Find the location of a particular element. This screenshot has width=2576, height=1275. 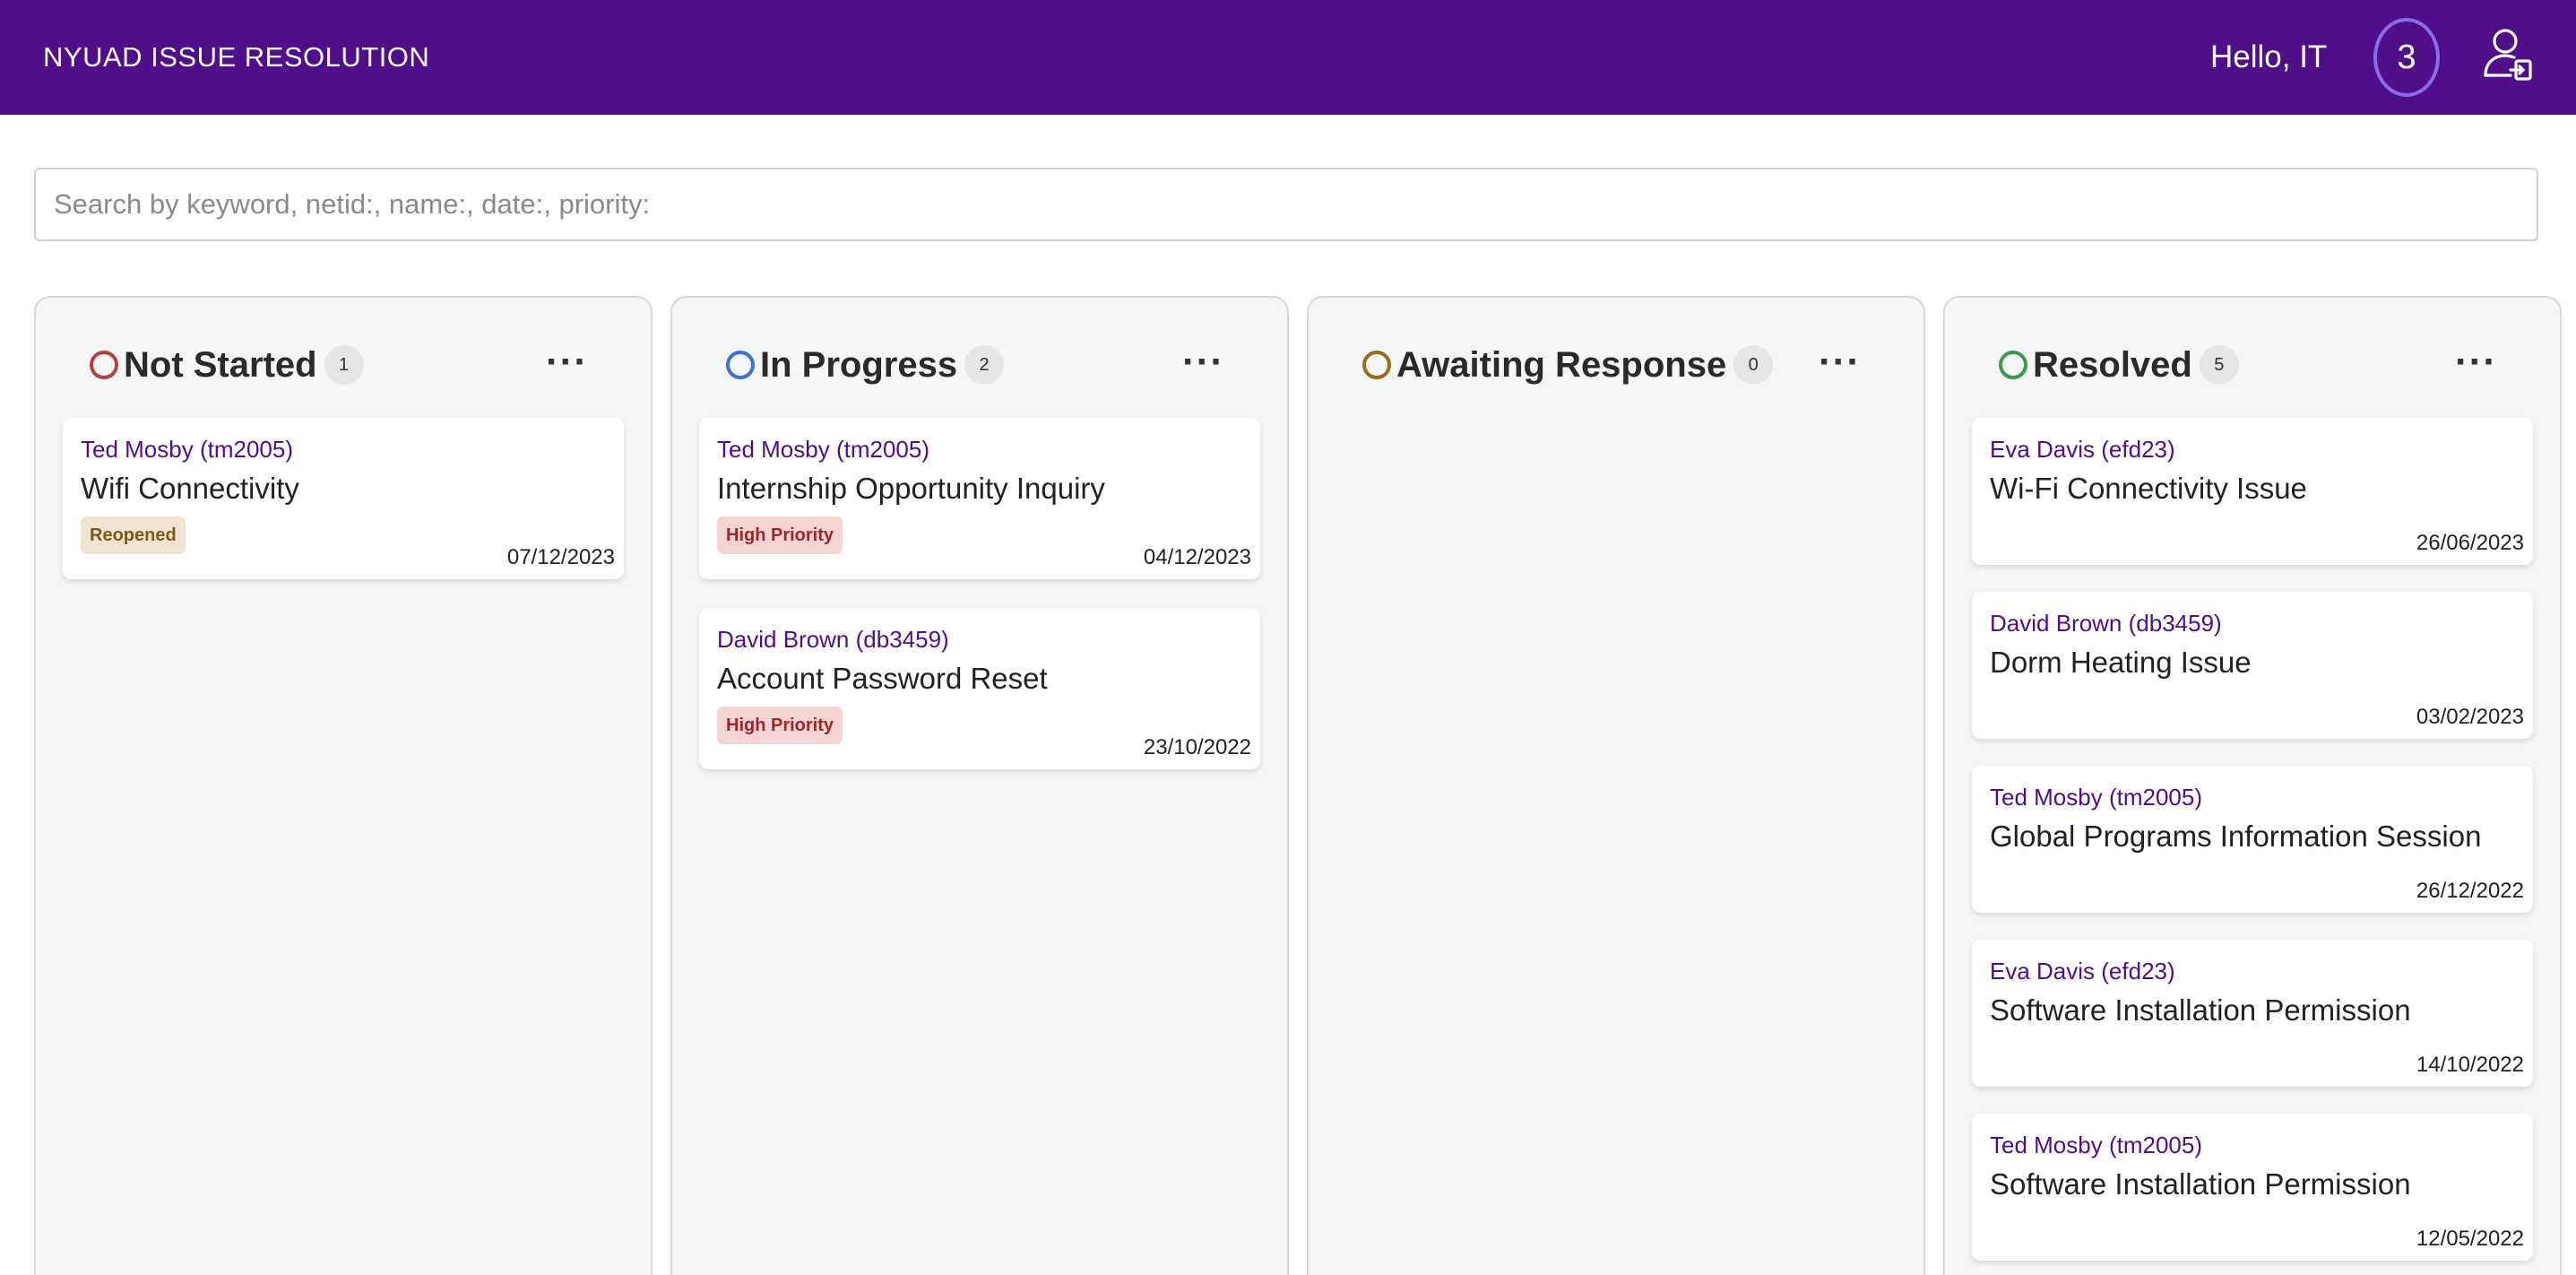

card-title: Dorm Heating Issue is located at coordinates (2121, 662).